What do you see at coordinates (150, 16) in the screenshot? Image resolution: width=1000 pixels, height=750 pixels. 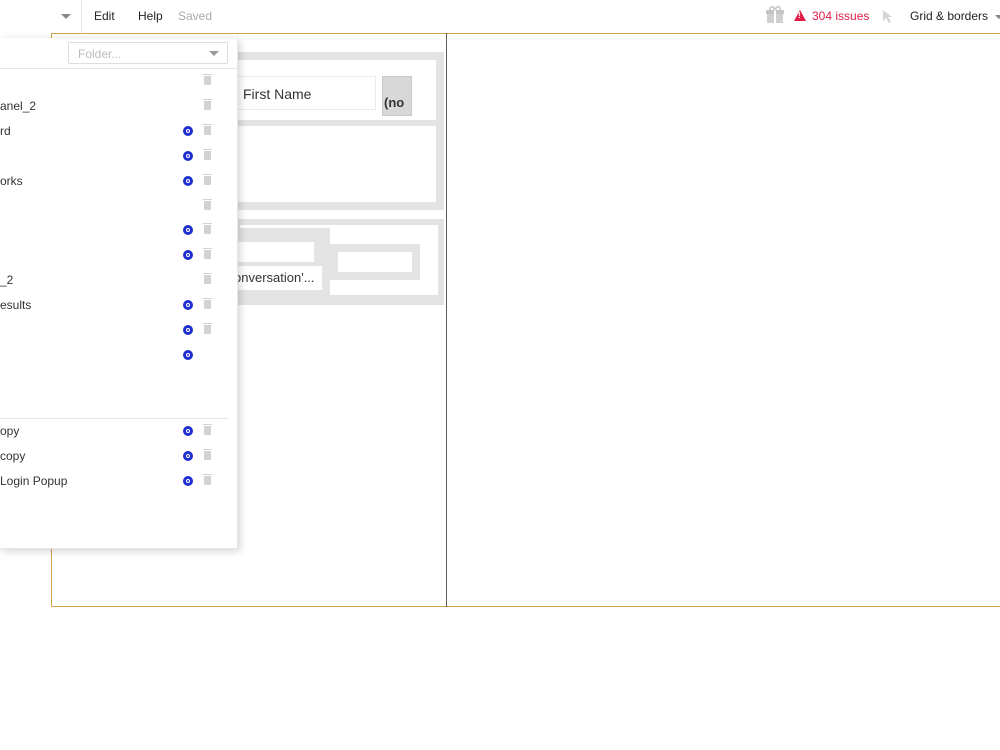 I see `menu-help: Help` at bounding box center [150, 16].